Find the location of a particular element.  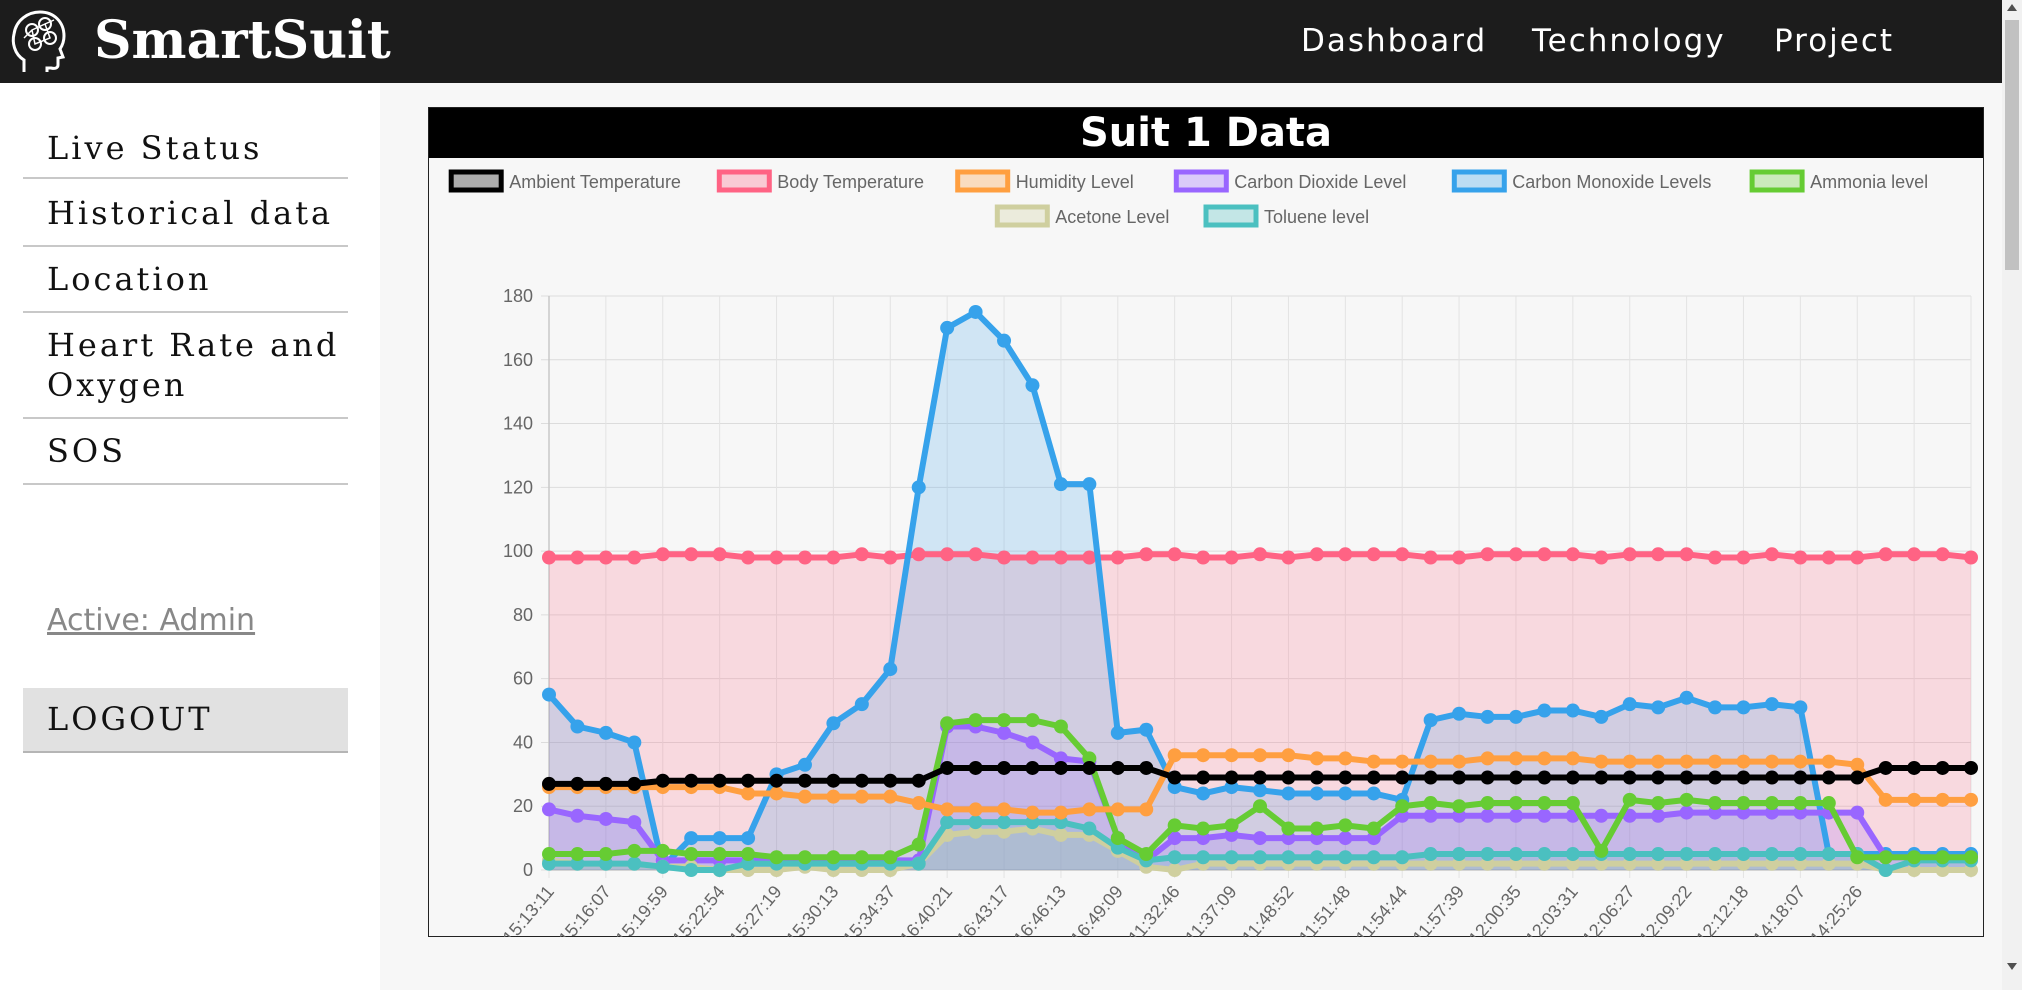

logout-button: LOGOUT is located at coordinates (185, 720).